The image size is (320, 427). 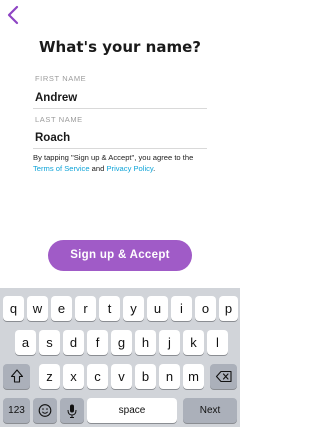 What do you see at coordinates (49, 376) in the screenshot?
I see `key-z: z` at bounding box center [49, 376].